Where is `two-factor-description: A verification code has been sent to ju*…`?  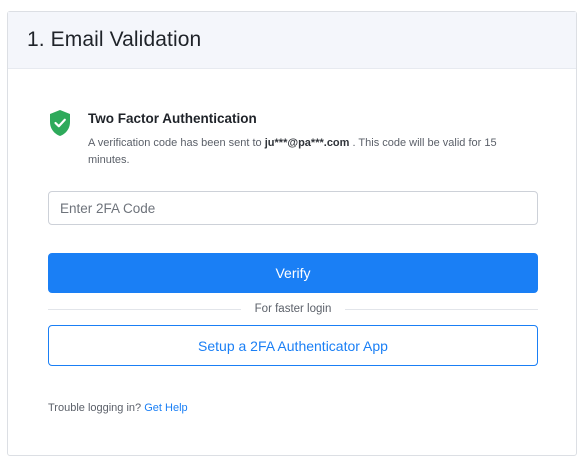
two-factor-description: A verification code has been sent to ju*… is located at coordinates (308, 152).